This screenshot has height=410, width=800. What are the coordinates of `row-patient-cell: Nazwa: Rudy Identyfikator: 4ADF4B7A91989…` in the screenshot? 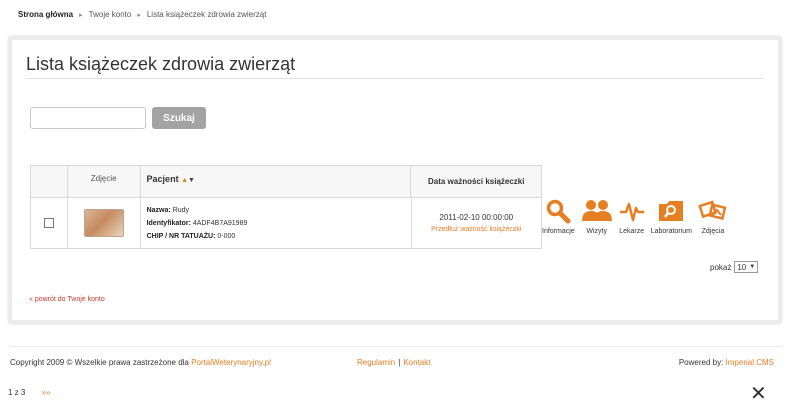 It's located at (276, 223).